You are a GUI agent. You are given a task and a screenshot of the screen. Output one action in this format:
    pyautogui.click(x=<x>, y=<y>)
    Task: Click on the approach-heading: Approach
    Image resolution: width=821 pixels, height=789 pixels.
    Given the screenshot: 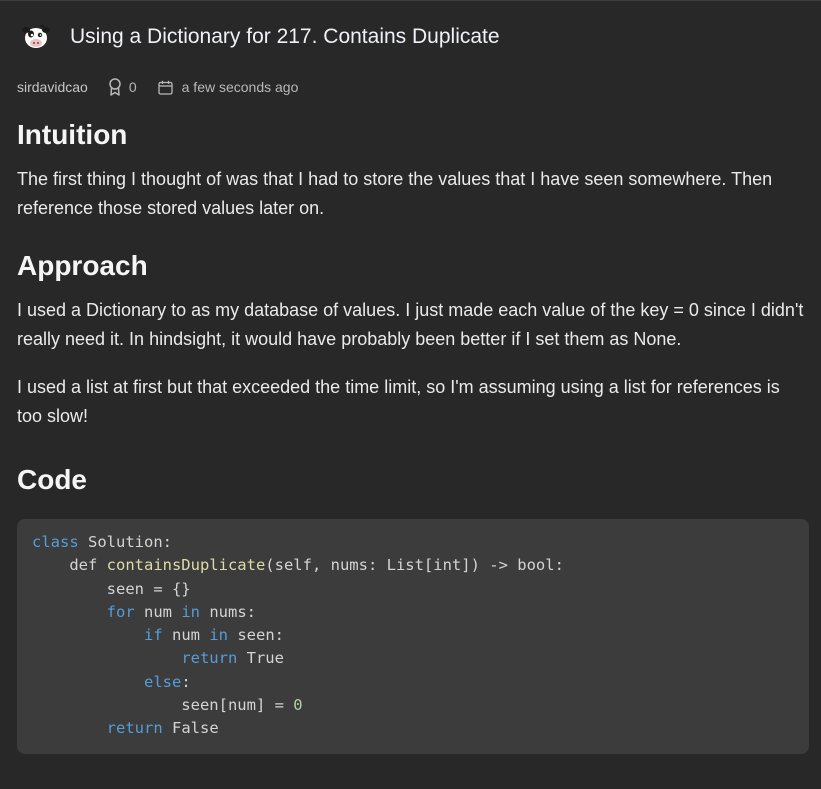 What is the action you would take?
    pyautogui.click(x=82, y=265)
    